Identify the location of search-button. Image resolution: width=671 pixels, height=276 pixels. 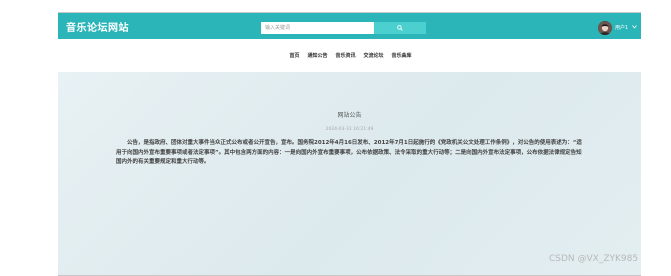
(400, 28).